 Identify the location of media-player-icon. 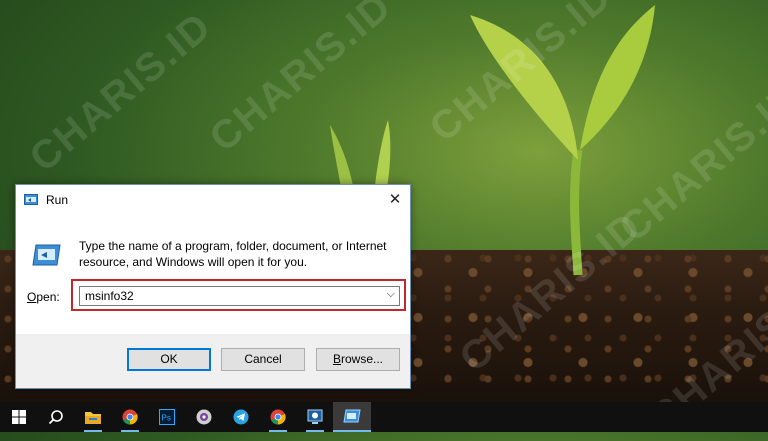
(204, 417).